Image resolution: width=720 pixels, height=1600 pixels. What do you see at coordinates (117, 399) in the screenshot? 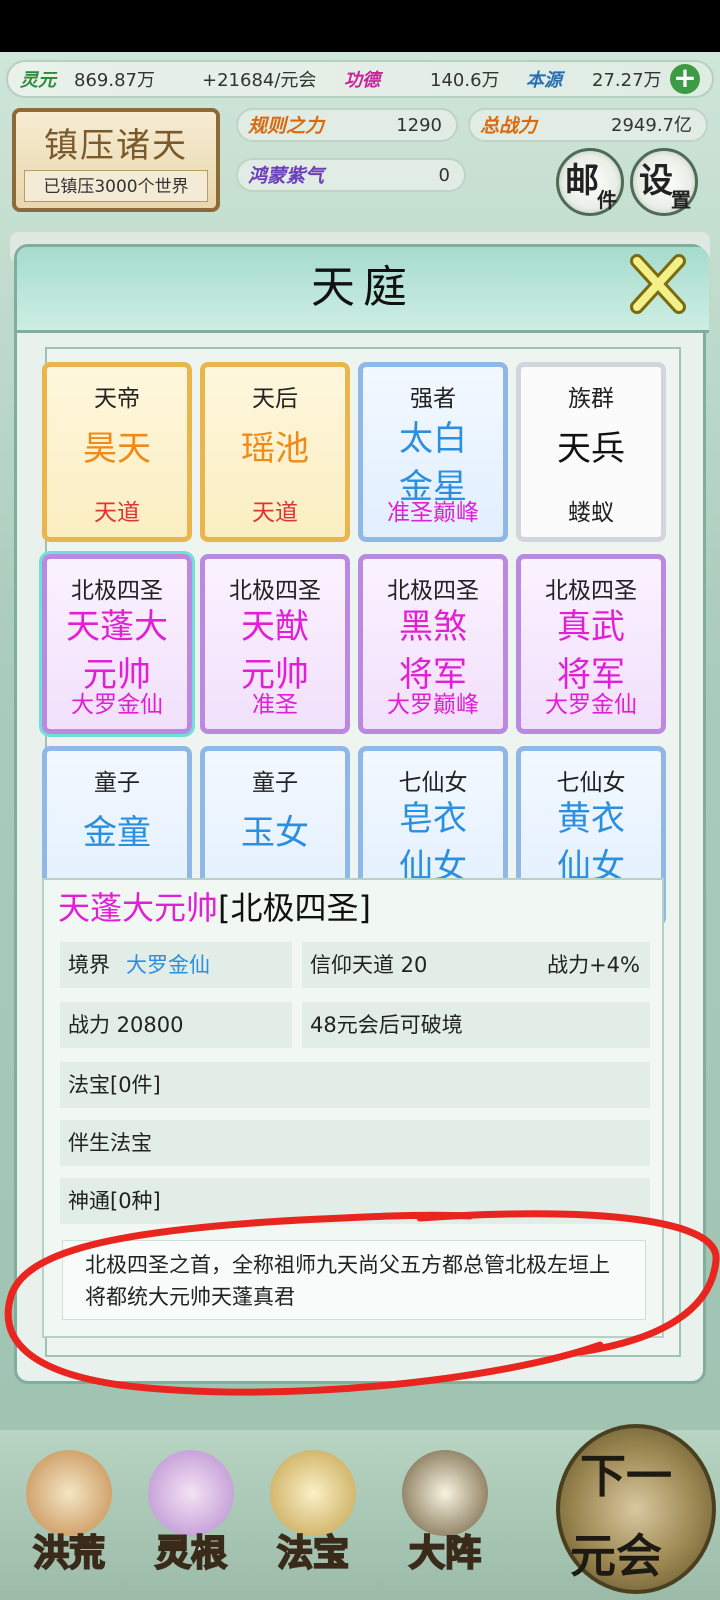
I see `card-role: 天帝` at bounding box center [117, 399].